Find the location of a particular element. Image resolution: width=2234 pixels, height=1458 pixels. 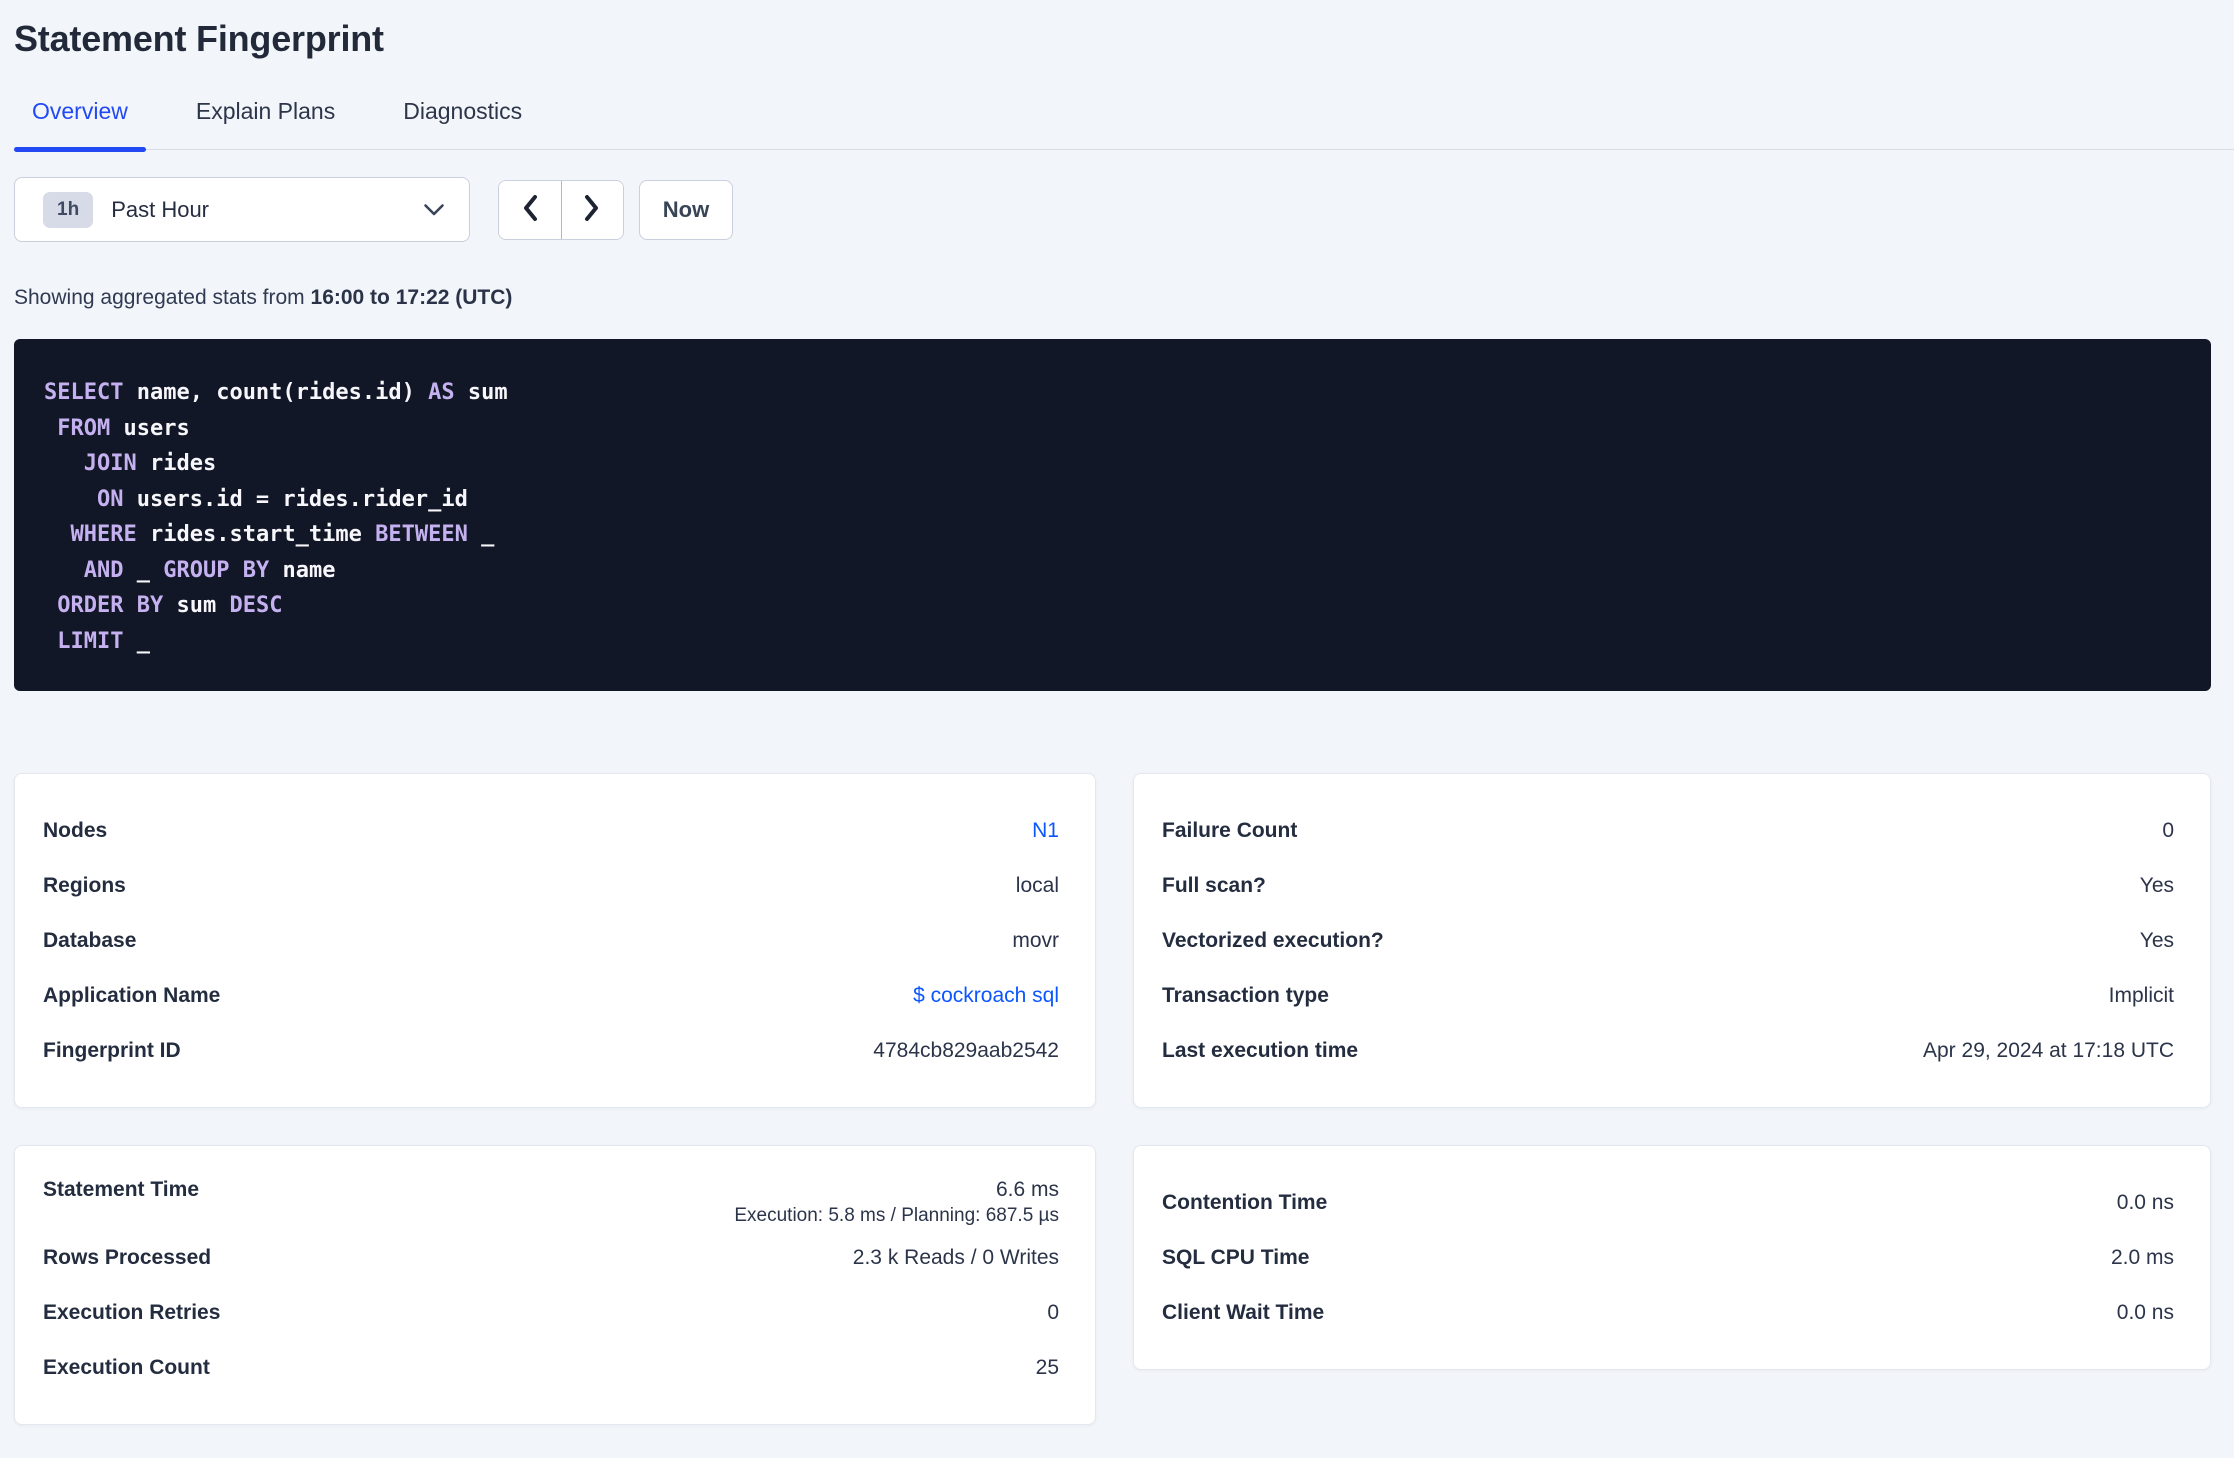

row-label: Client Wait Time is located at coordinates (1243, 1312).